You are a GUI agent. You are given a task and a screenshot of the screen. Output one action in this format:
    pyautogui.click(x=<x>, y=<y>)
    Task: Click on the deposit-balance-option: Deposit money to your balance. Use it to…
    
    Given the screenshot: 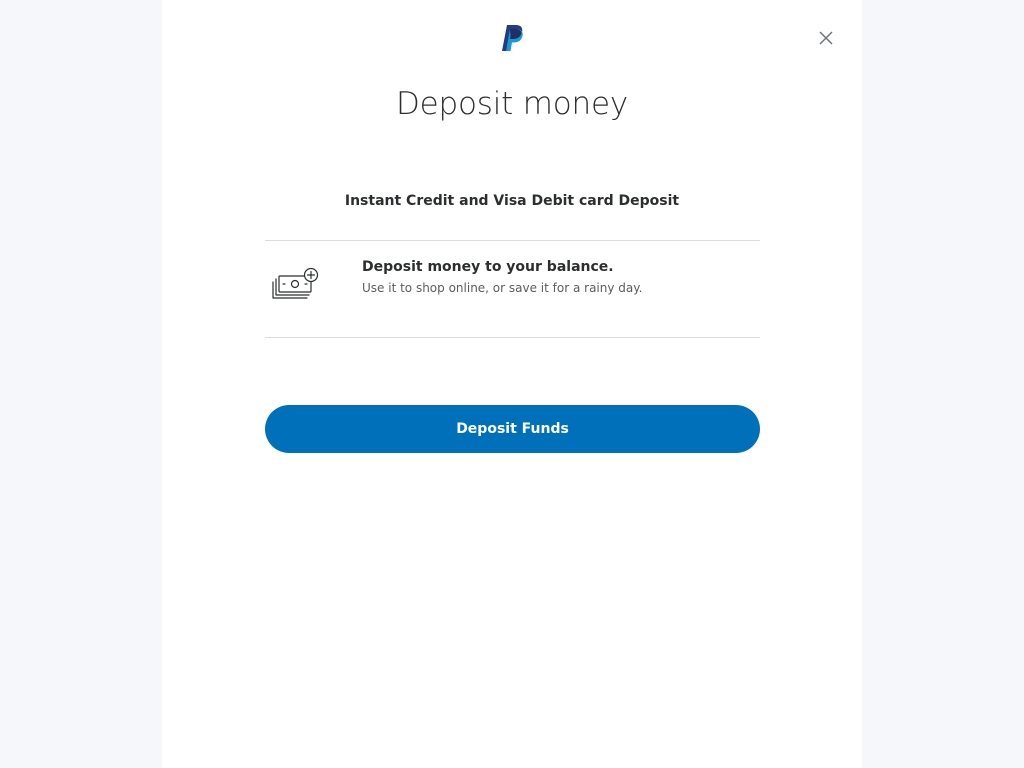 What is the action you would take?
    pyautogui.click(x=512, y=289)
    